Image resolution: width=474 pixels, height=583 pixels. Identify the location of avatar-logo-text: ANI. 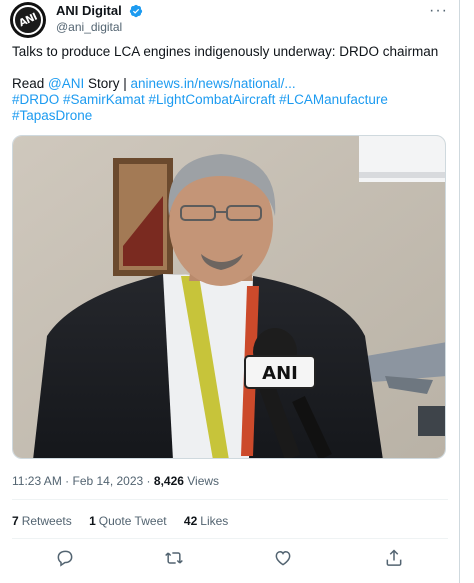
(28, 20).